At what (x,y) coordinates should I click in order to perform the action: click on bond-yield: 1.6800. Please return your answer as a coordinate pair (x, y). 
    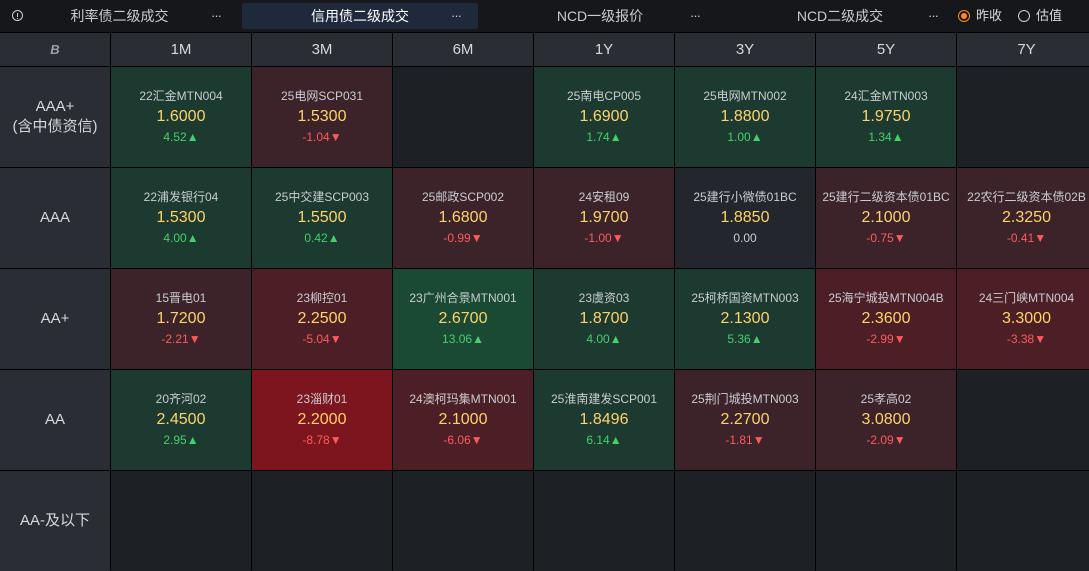
    Looking at the image, I should click on (463, 217).